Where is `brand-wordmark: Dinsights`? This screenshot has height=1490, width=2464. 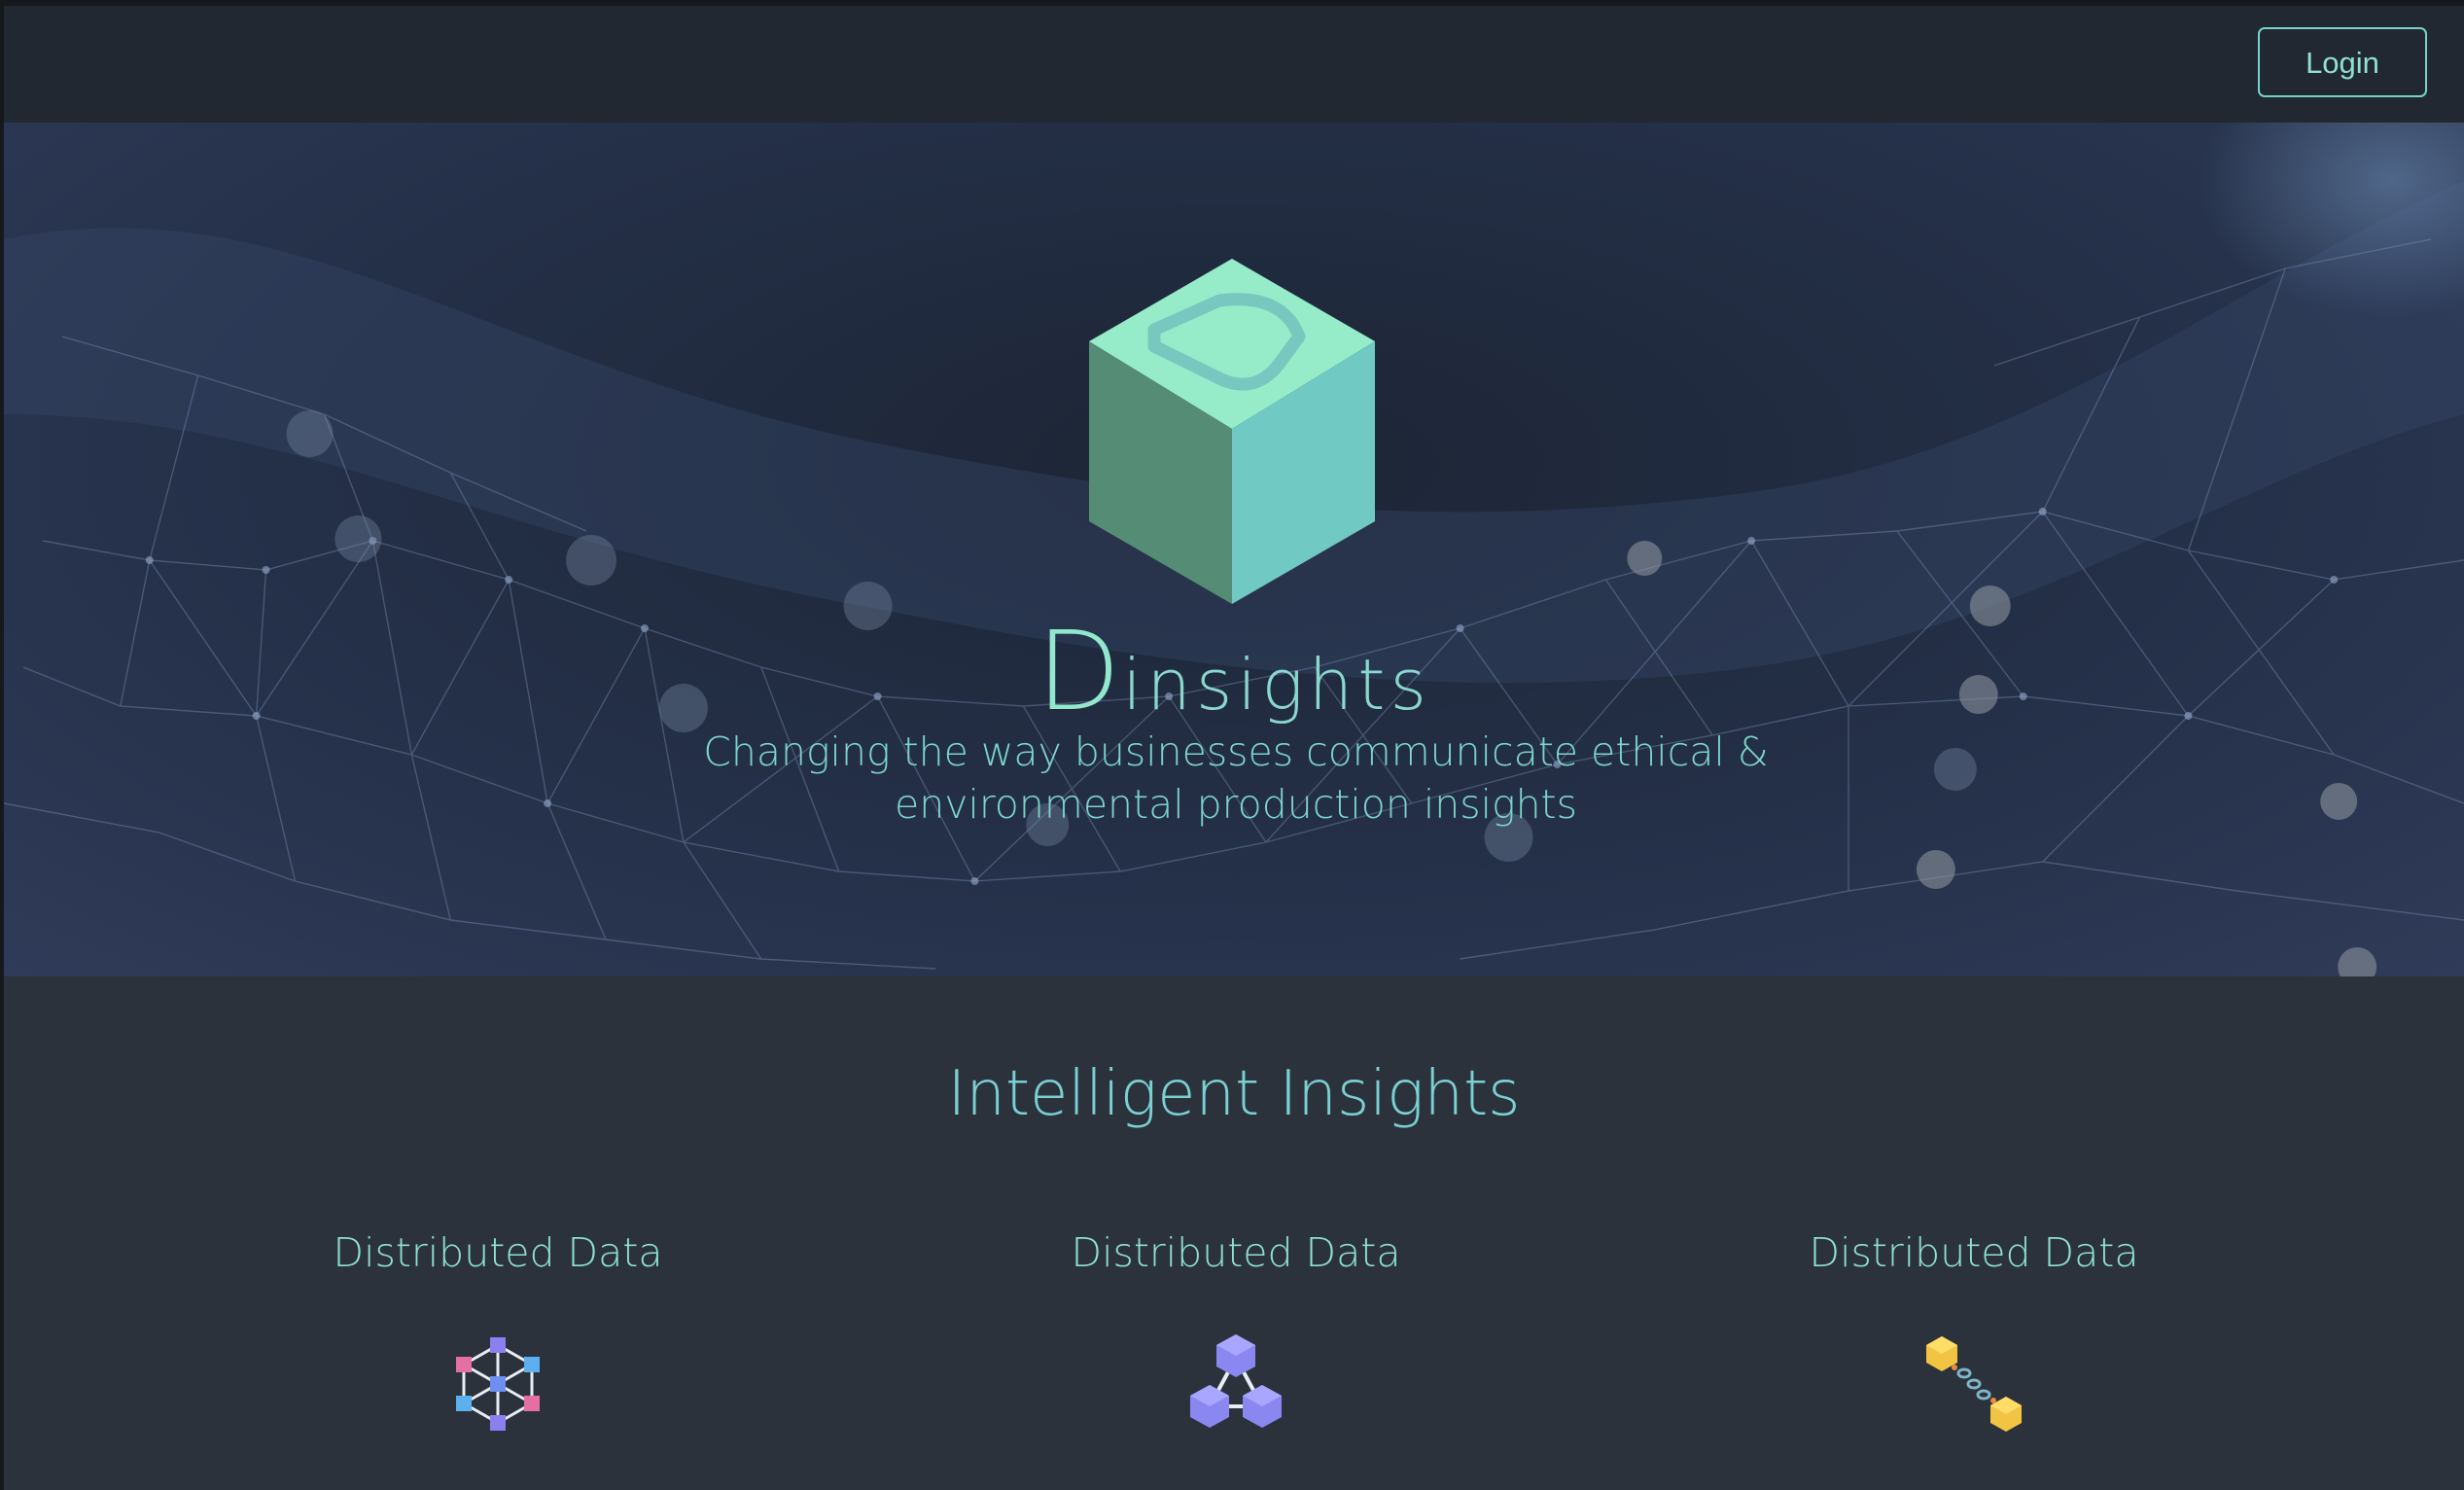 brand-wordmark: Dinsights is located at coordinates (1234, 672).